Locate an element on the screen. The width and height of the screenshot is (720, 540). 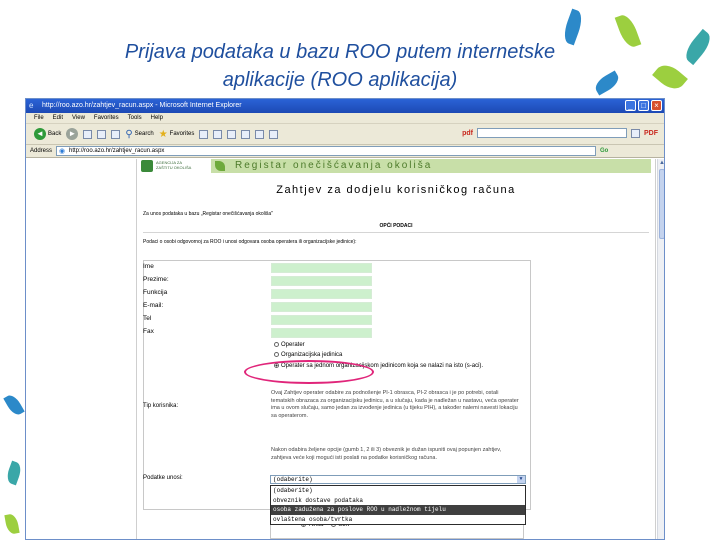
ime-input is located at coordinates (321, 268).